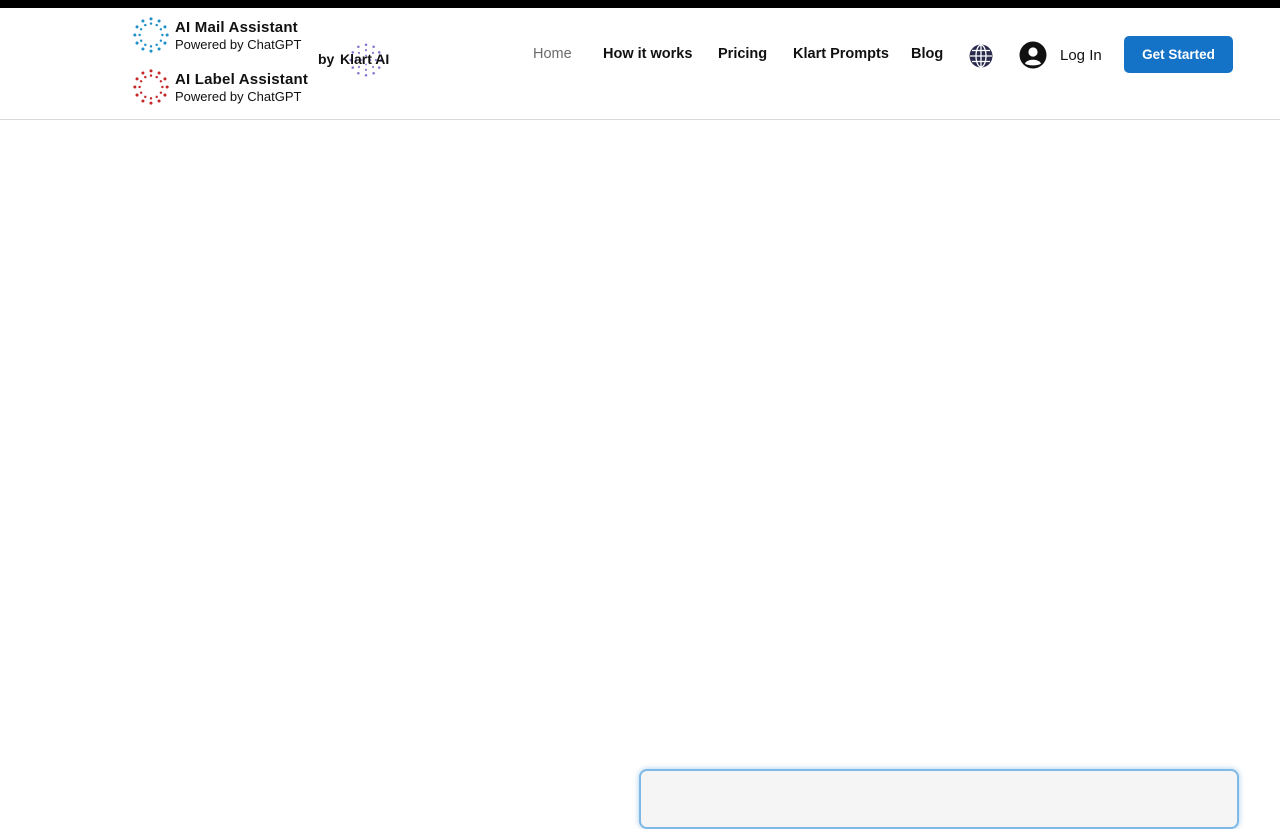 The image size is (1280, 829). I want to click on company-name: Klart AI, so click(365, 59).